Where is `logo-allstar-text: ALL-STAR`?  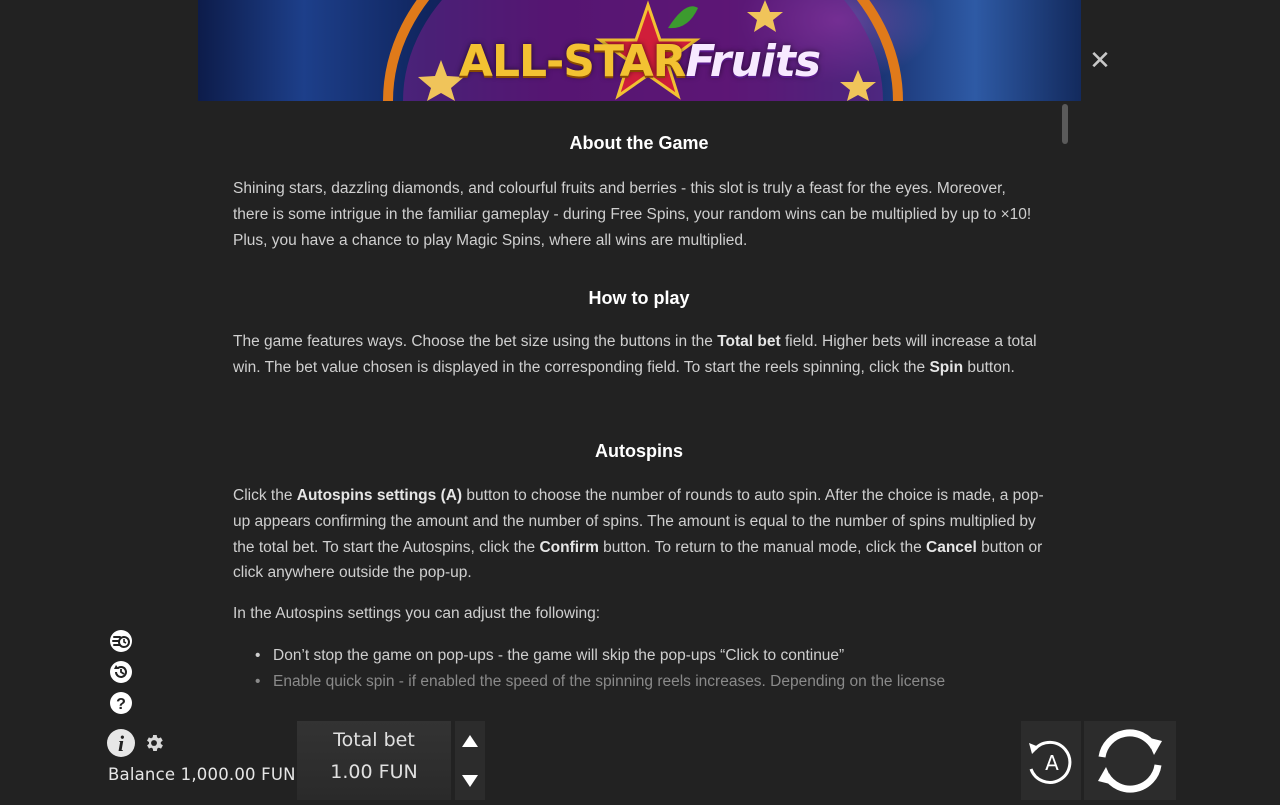
logo-allstar-text: ALL-STAR is located at coordinates (572, 61).